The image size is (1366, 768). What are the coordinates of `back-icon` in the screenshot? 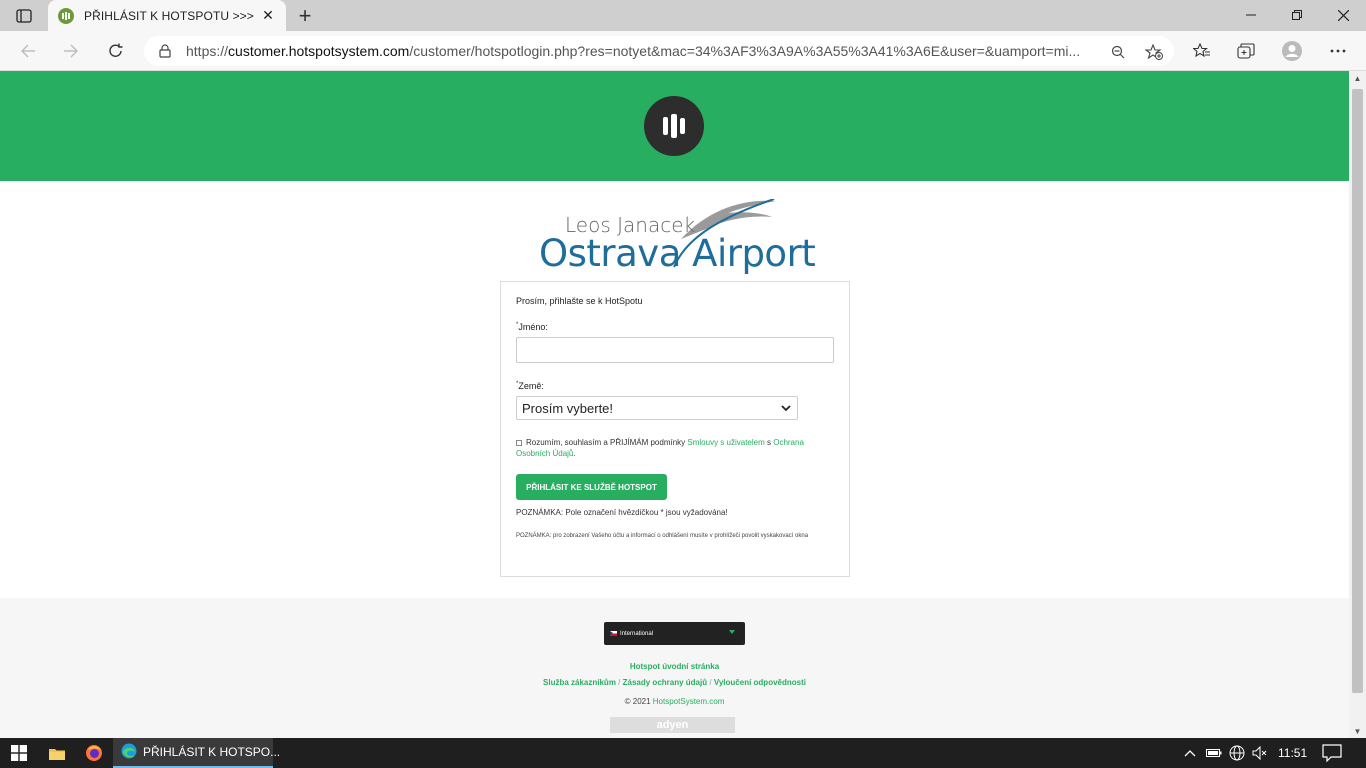 It's located at (28, 51).